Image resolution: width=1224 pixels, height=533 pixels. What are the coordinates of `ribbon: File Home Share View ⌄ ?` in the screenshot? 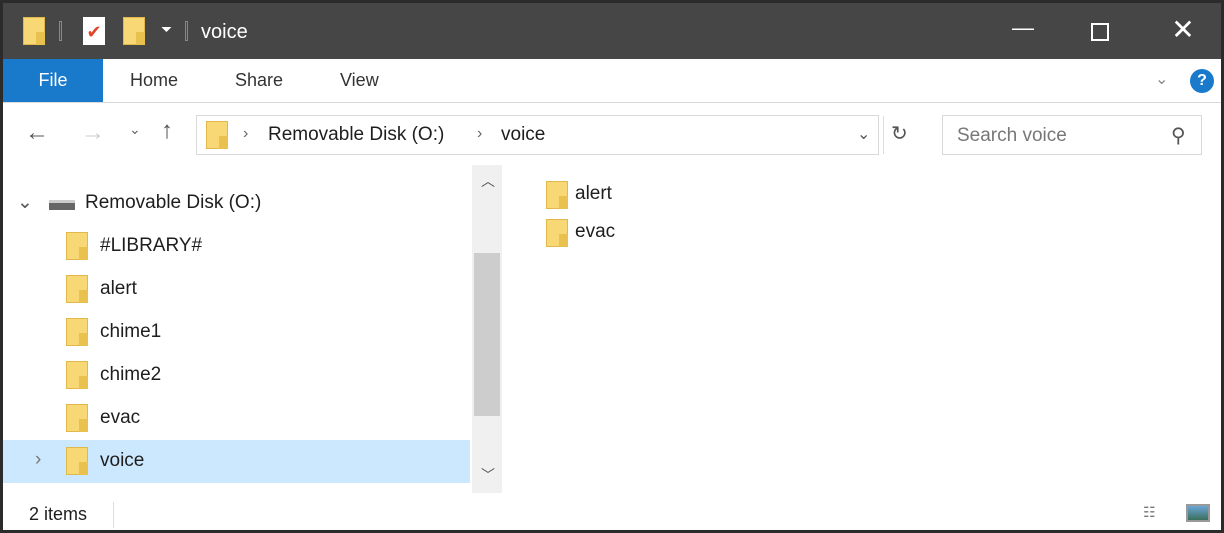 It's located at (612, 81).